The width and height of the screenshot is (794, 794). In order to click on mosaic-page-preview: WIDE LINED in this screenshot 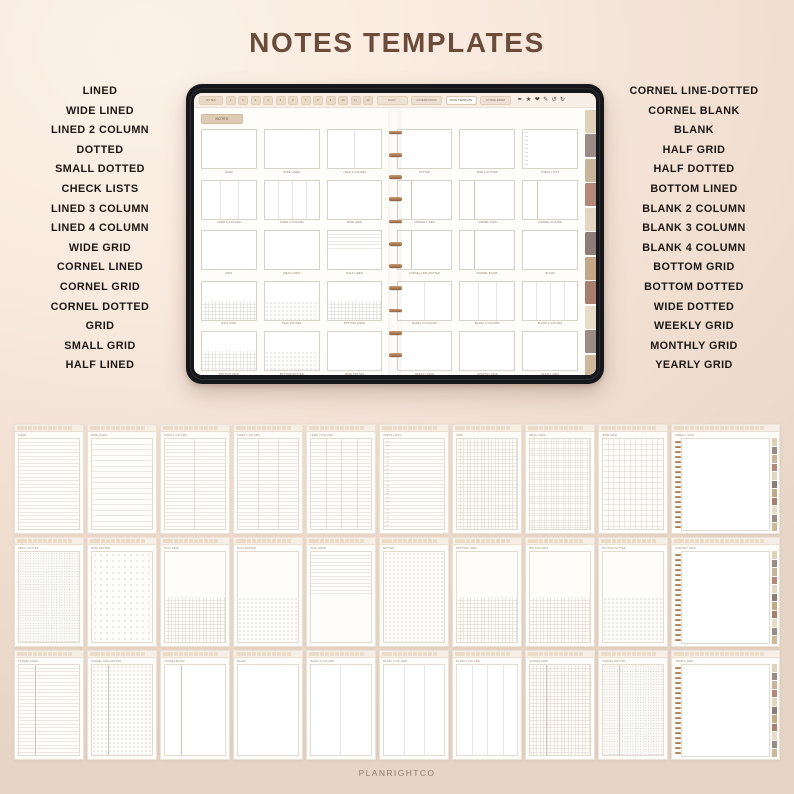, I will do `click(122, 479)`.